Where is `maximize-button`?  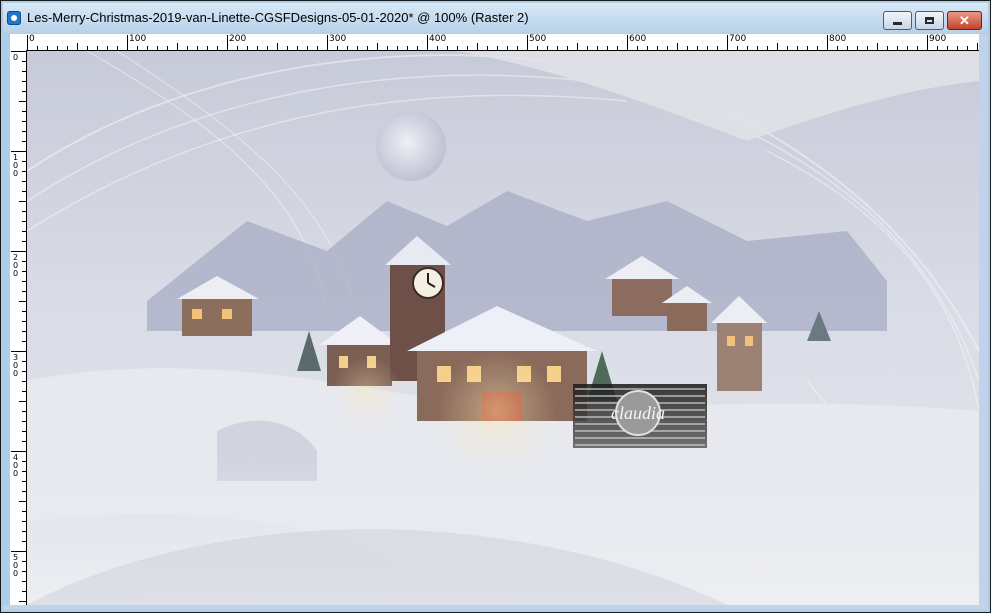
maximize-button is located at coordinates (929, 20).